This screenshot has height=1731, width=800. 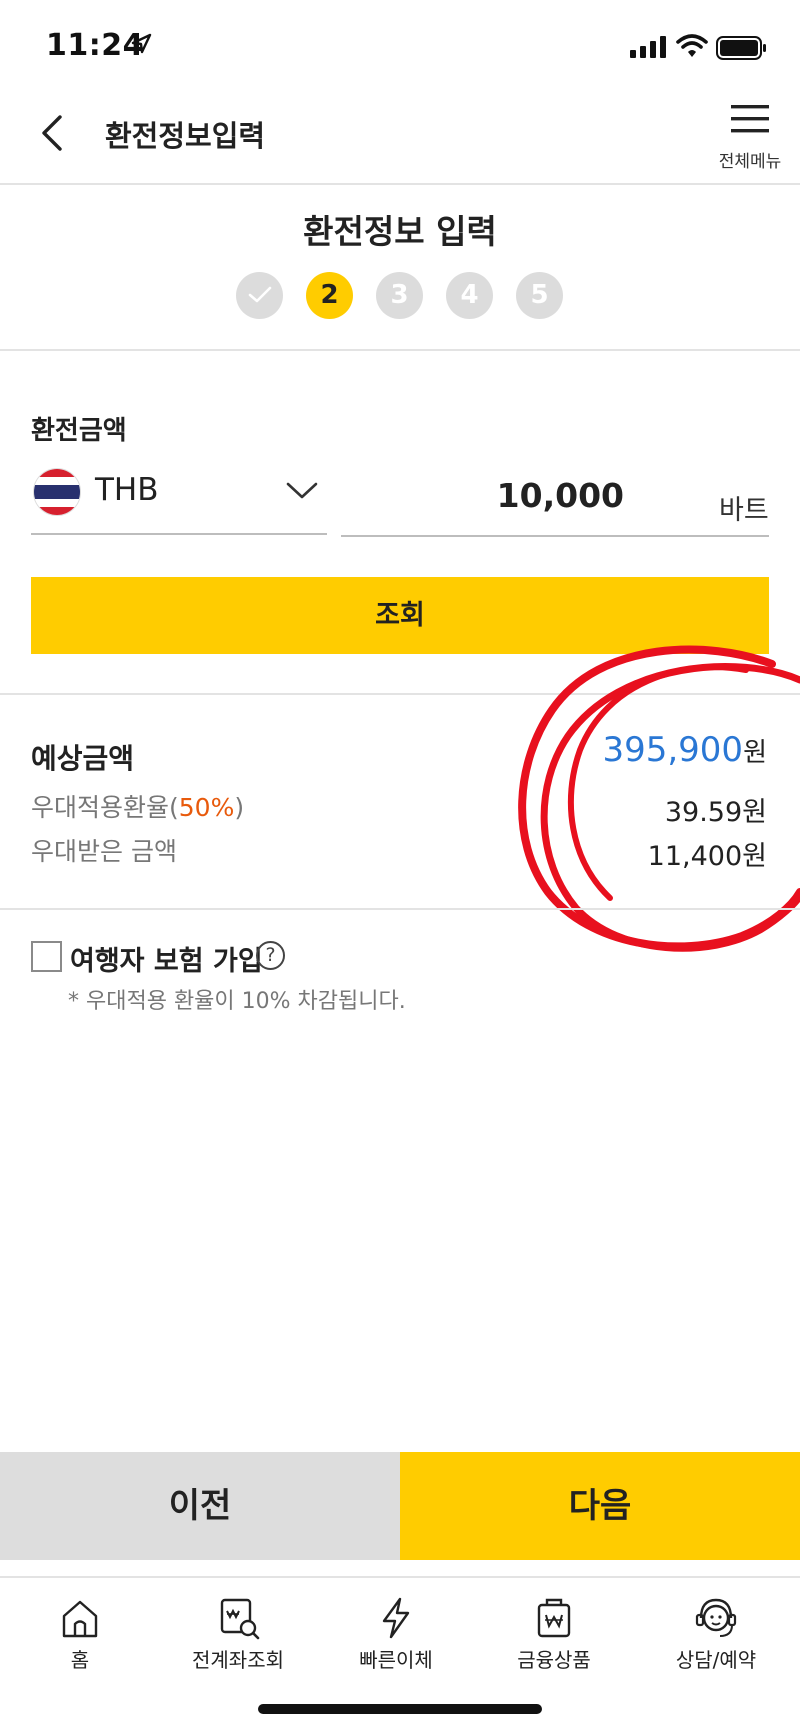 I want to click on currency-select: THB, so click(x=179, y=496).